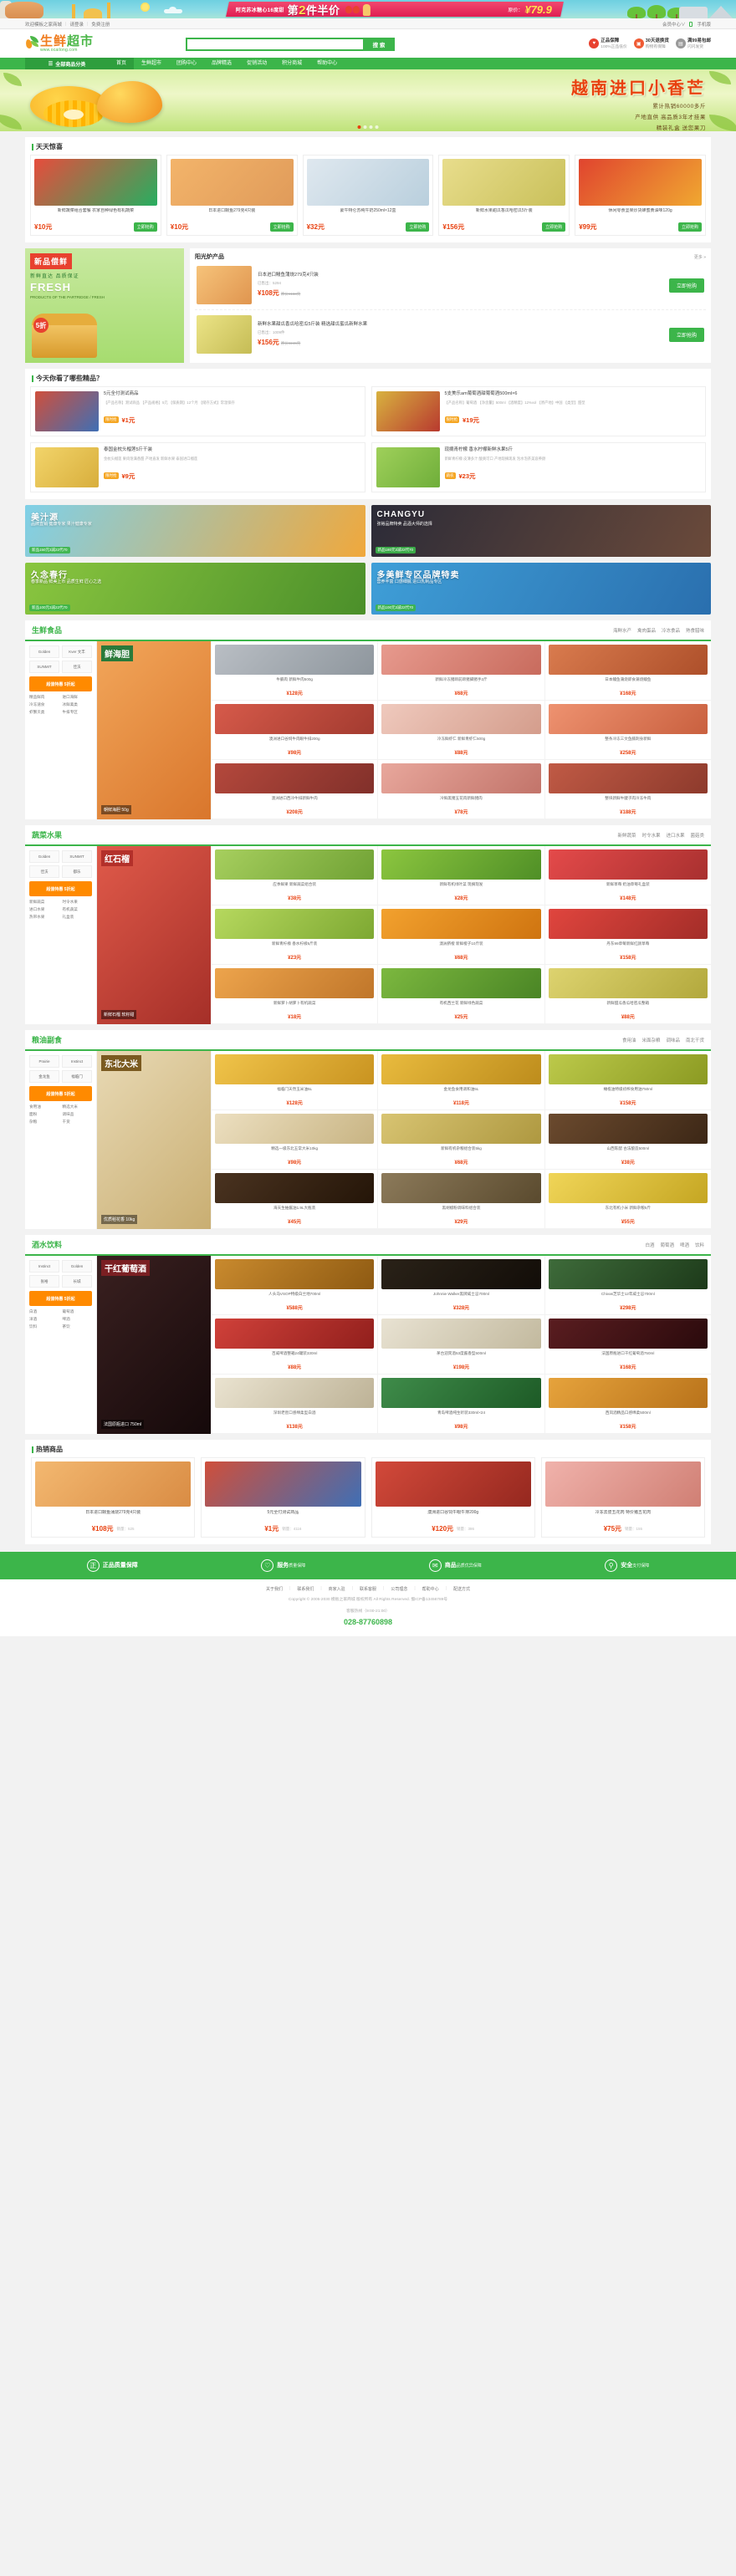  I want to click on category-link: 时令水果, so click(650, 835).